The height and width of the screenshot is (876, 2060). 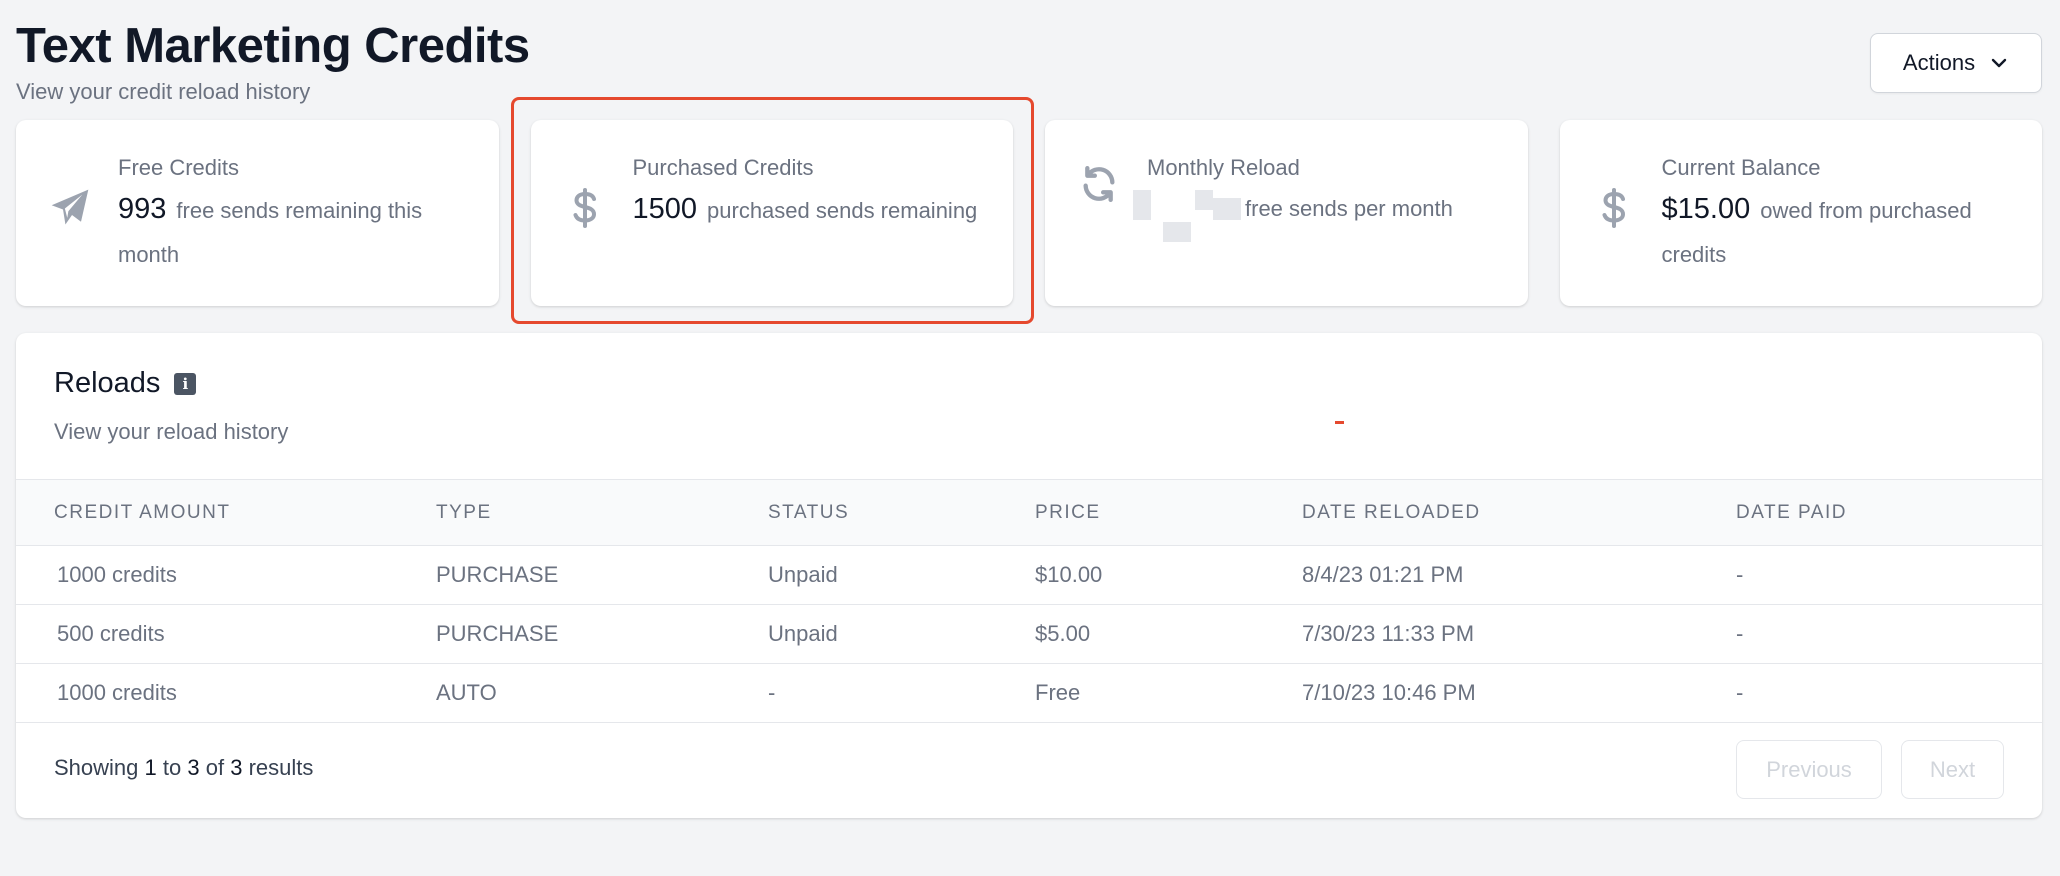 I want to click on results-summary: Showing 1 to 3 of 3 results, so click(x=184, y=767).